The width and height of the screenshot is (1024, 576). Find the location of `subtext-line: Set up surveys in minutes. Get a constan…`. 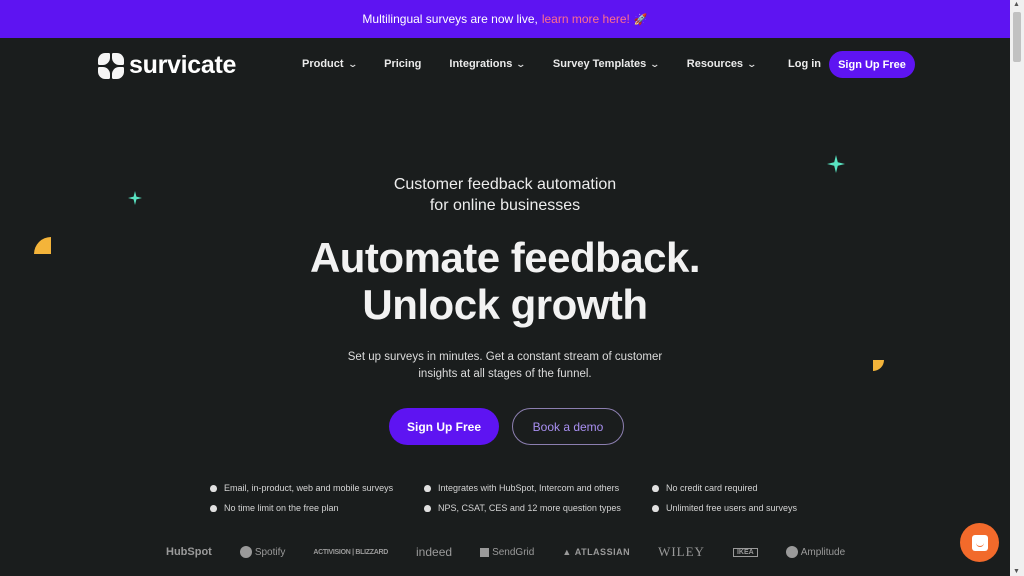

subtext-line: Set up surveys in minutes. Get a constan… is located at coordinates (505, 357).